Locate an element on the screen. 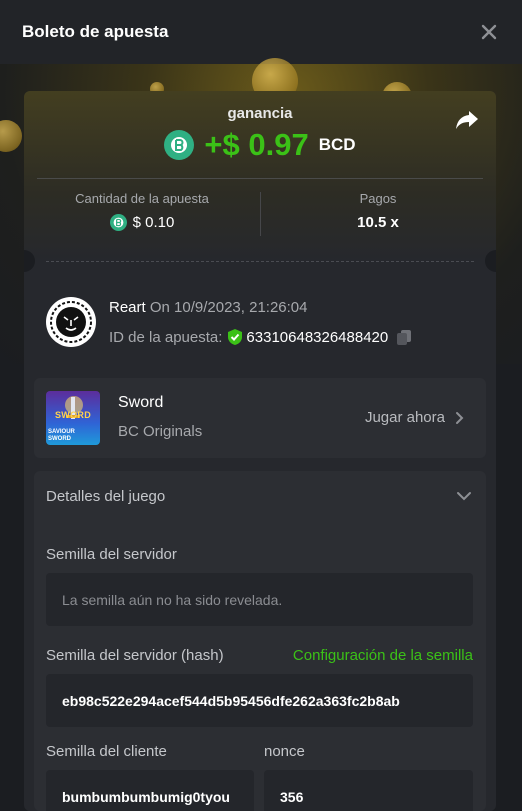  play-now-label: Jugar ahora is located at coordinates (404, 417).